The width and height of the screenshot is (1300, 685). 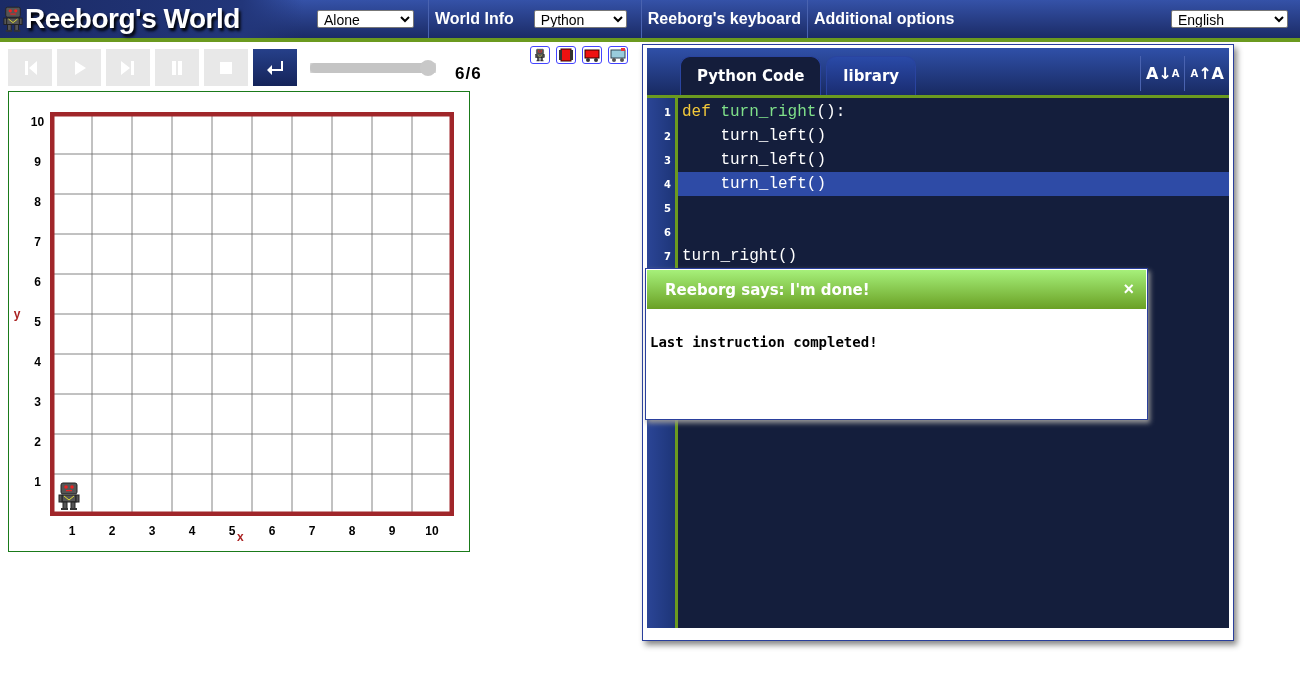 What do you see at coordinates (667, 160) in the screenshot?
I see `line-number: 3` at bounding box center [667, 160].